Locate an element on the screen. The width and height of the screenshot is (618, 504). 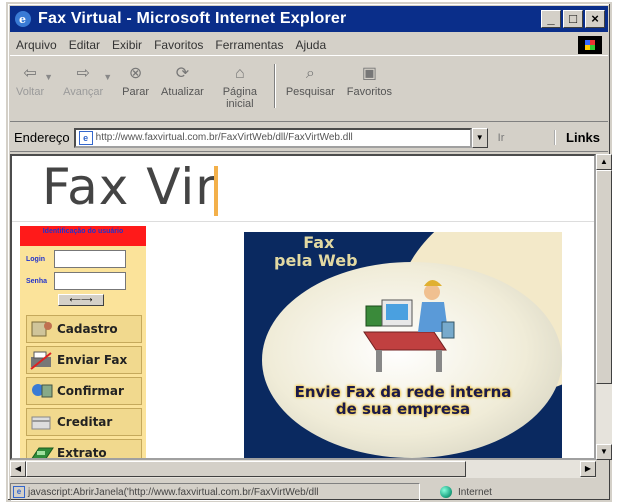
login-password-input is located at coordinates (90, 281).